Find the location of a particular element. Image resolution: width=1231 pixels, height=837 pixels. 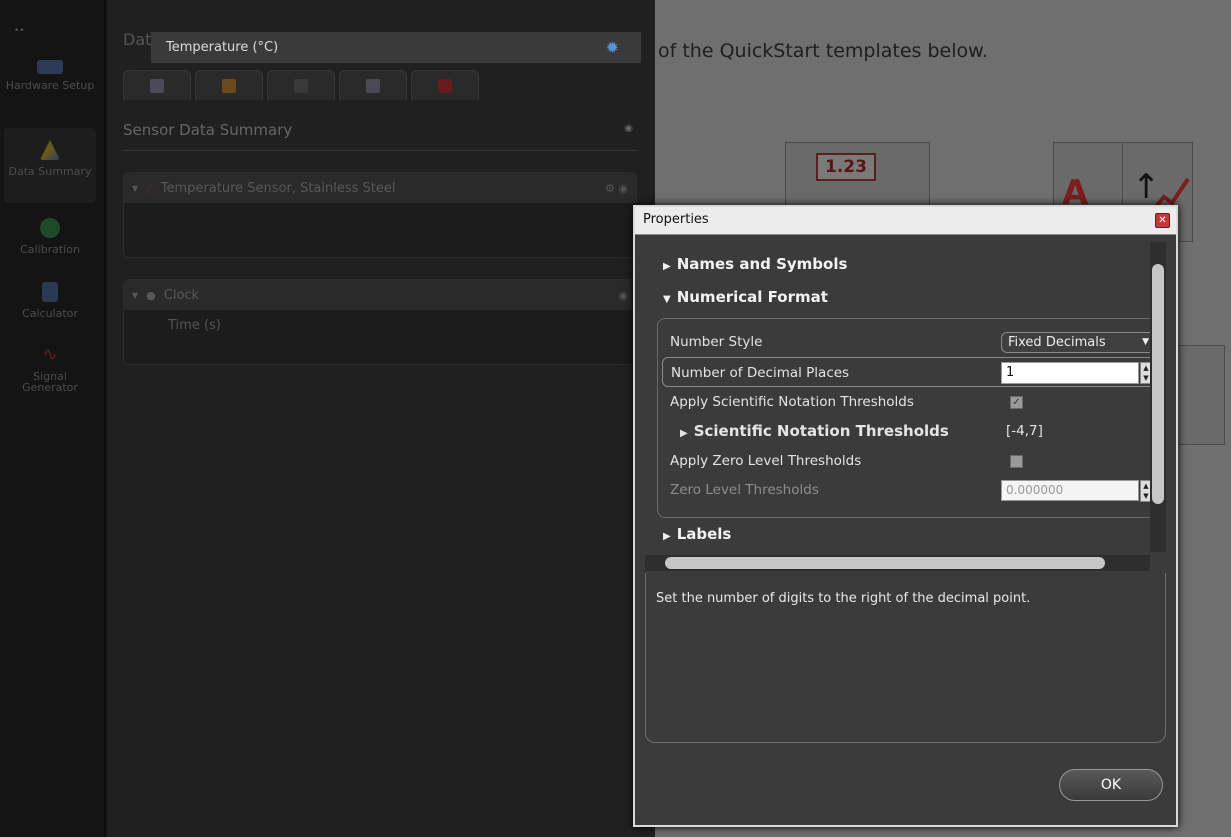

rail-item-hardware-setup: Hardware Setup is located at coordinates (50, 75).